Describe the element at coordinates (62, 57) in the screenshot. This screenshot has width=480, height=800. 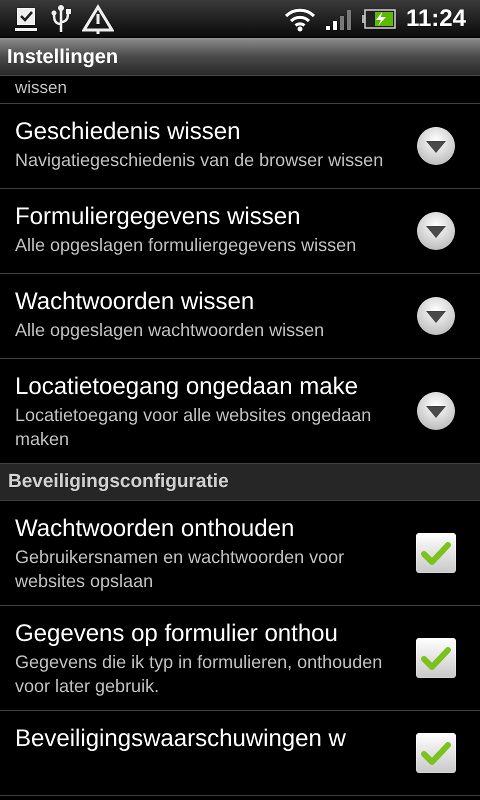
I see `screen-title: Instellingen` at that location.